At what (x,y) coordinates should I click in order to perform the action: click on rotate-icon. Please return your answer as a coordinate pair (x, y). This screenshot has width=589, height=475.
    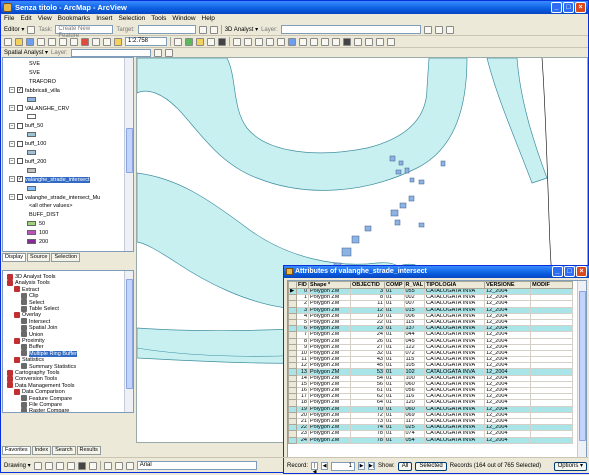
    Looking at the image, I should click on (48, 465).